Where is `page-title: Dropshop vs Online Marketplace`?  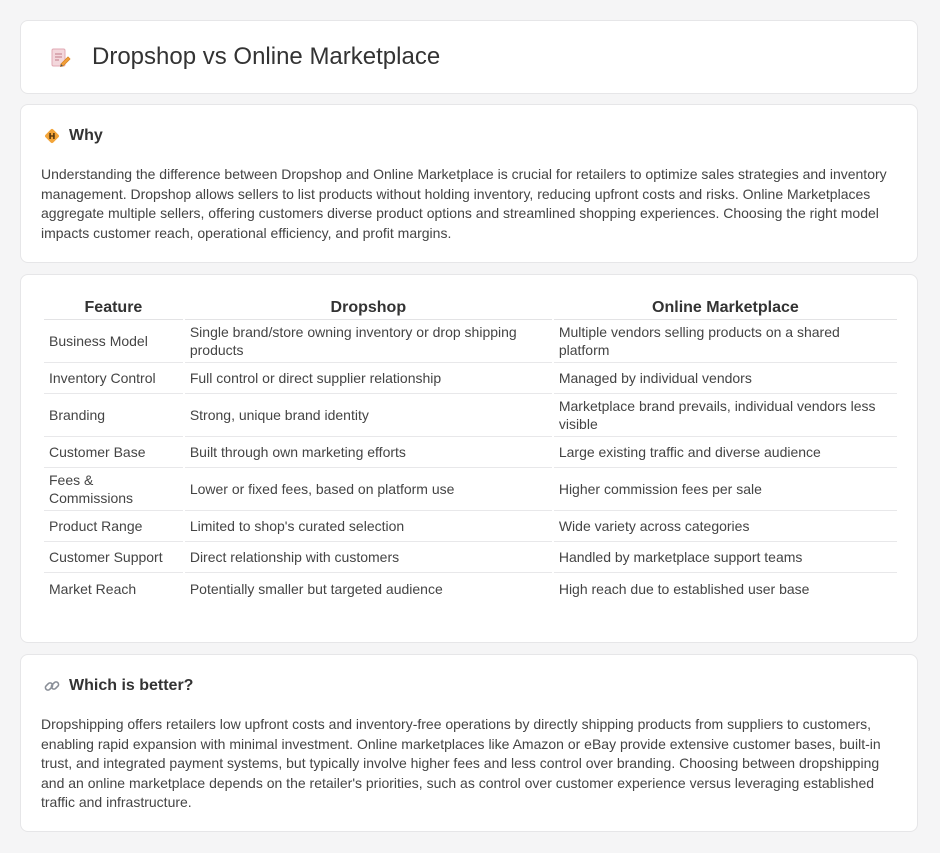
page-title: Dropshop vs Online Marketplace is located at coordinates (266, 56).